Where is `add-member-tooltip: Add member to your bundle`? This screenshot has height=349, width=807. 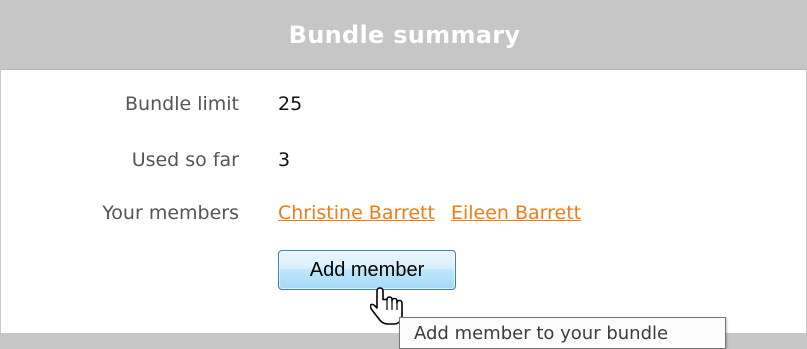
add-member-tooltip: Add member to your bundle is located at coordinates (562, 333).